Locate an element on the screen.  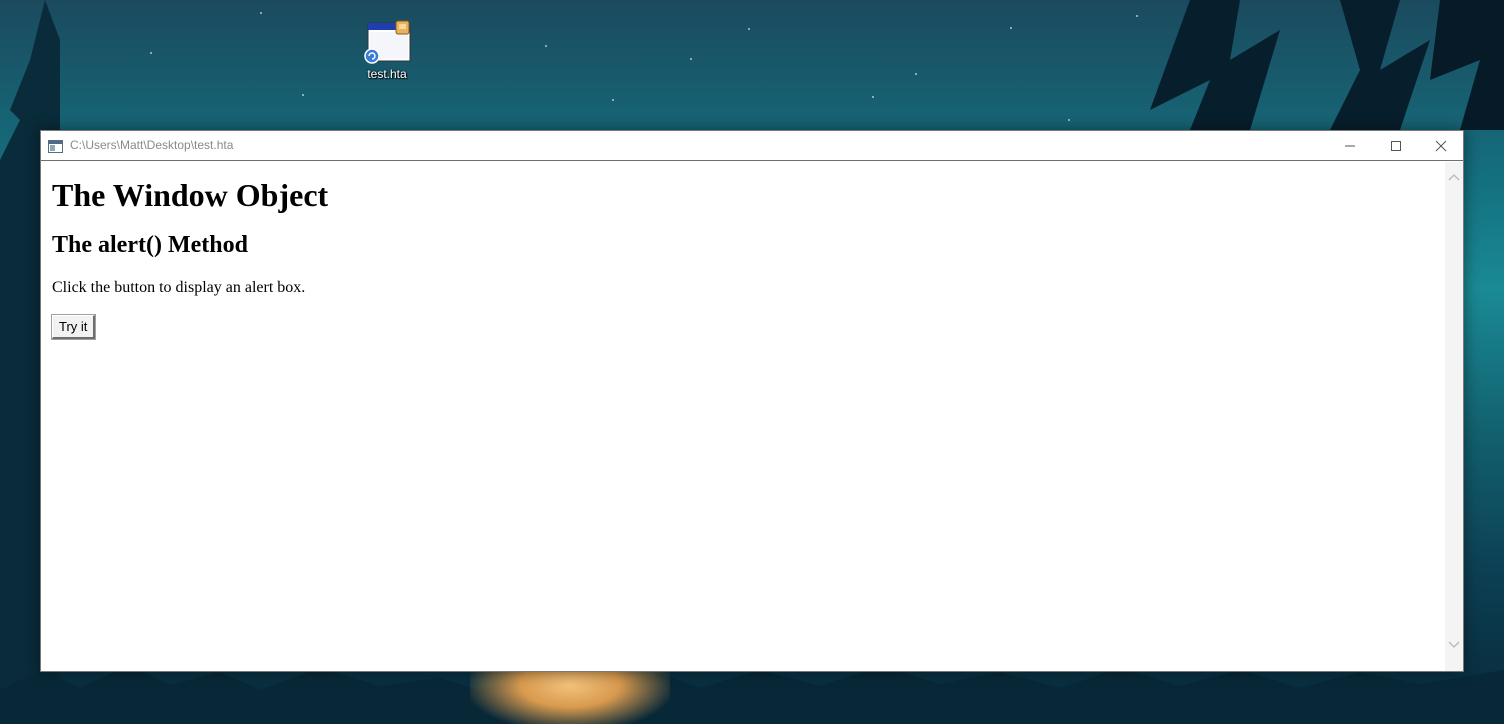
page-subtitle: The alert() Method is located at coordinates (150, 245).